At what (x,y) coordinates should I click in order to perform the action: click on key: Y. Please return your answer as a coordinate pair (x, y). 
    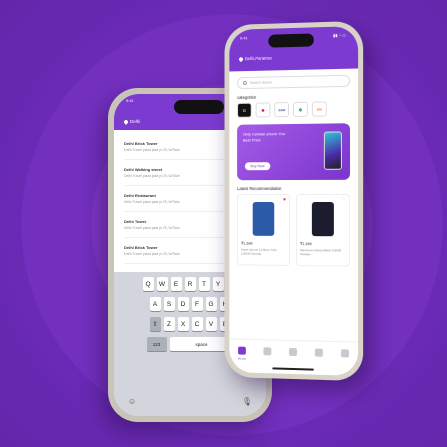
    Looking at the image, I should click on (218, 284).